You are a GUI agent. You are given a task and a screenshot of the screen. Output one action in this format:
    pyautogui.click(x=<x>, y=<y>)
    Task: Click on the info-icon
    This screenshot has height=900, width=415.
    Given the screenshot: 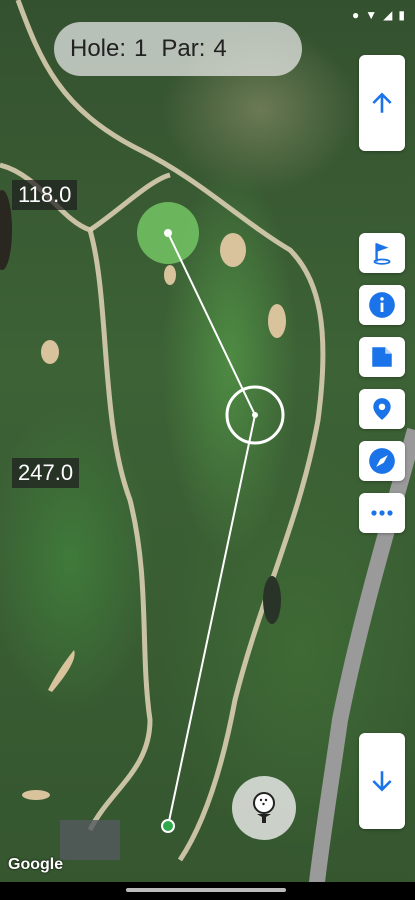 What is the action you would take?
    pyautogui.click(x=382, y=305)
    